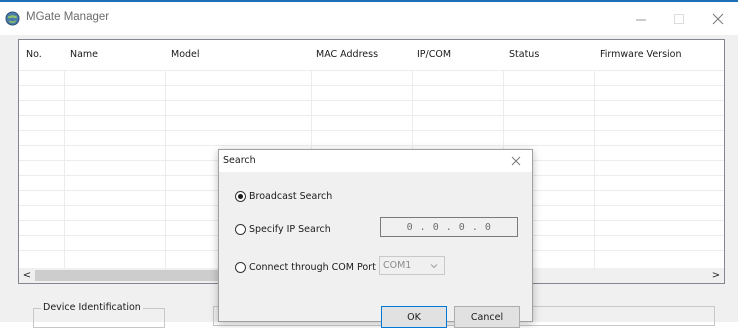 The width and height of the screenshot is (738, 328). What do you see at coordinates (414, 317) in the screenshot?
I see `ok-button: OK` at bounding box center [414, 317].